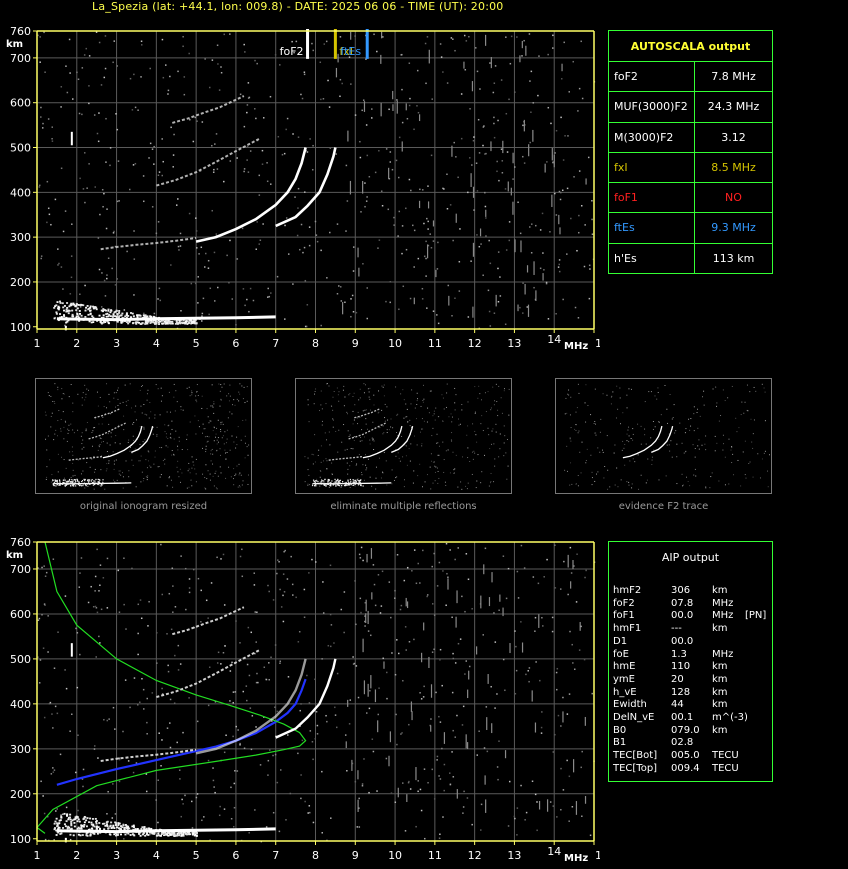  Describe the element at coordinates (685, 756) in the screenshot. I see `aip-value: 005.0` at that location.